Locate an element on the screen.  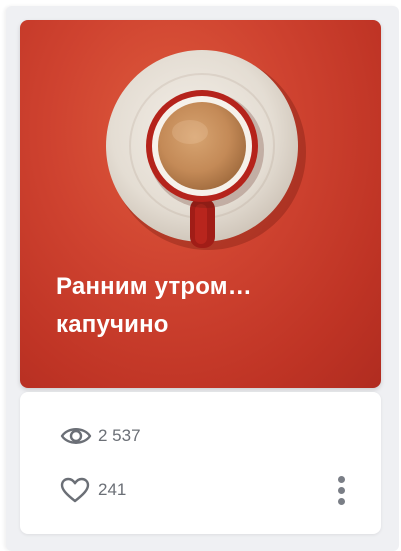
vertical-dots-icon is located at coordinates (341, 479).